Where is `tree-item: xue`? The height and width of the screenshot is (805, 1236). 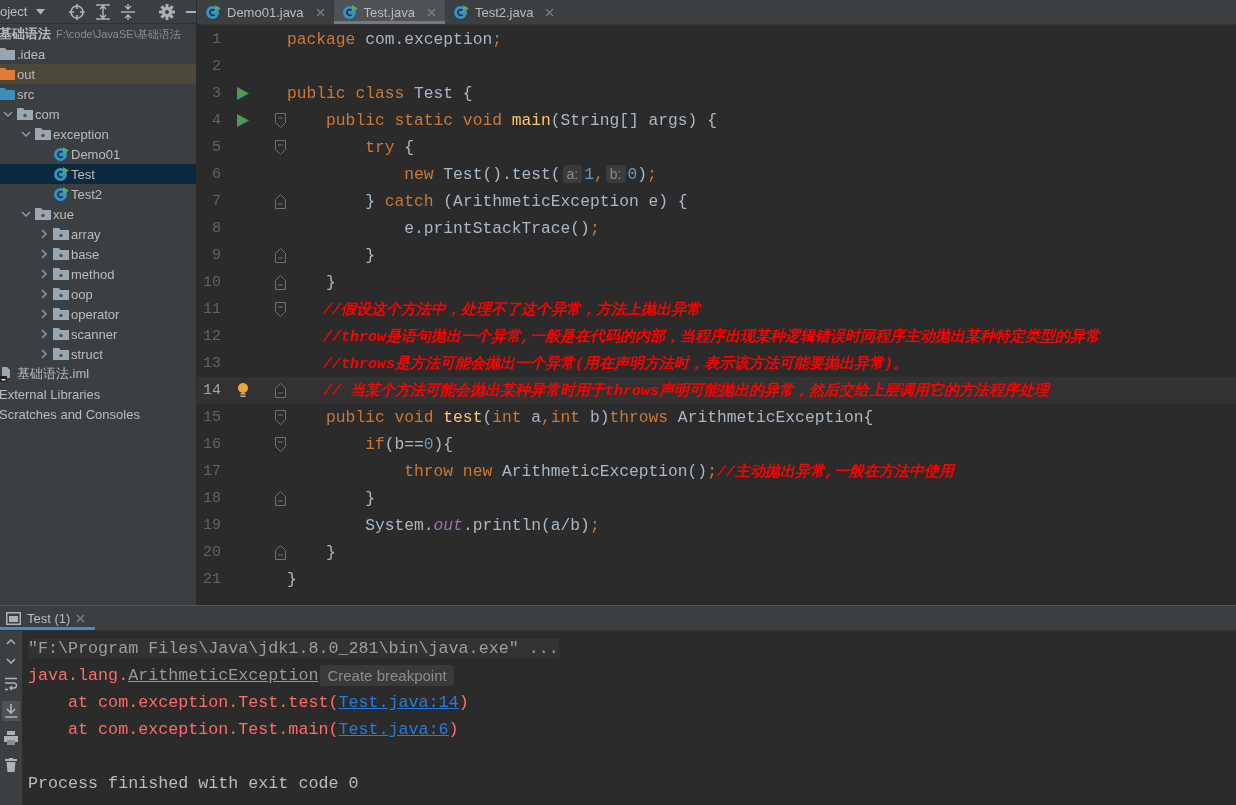 tree-item: xue is located at coordinates (98, 214).